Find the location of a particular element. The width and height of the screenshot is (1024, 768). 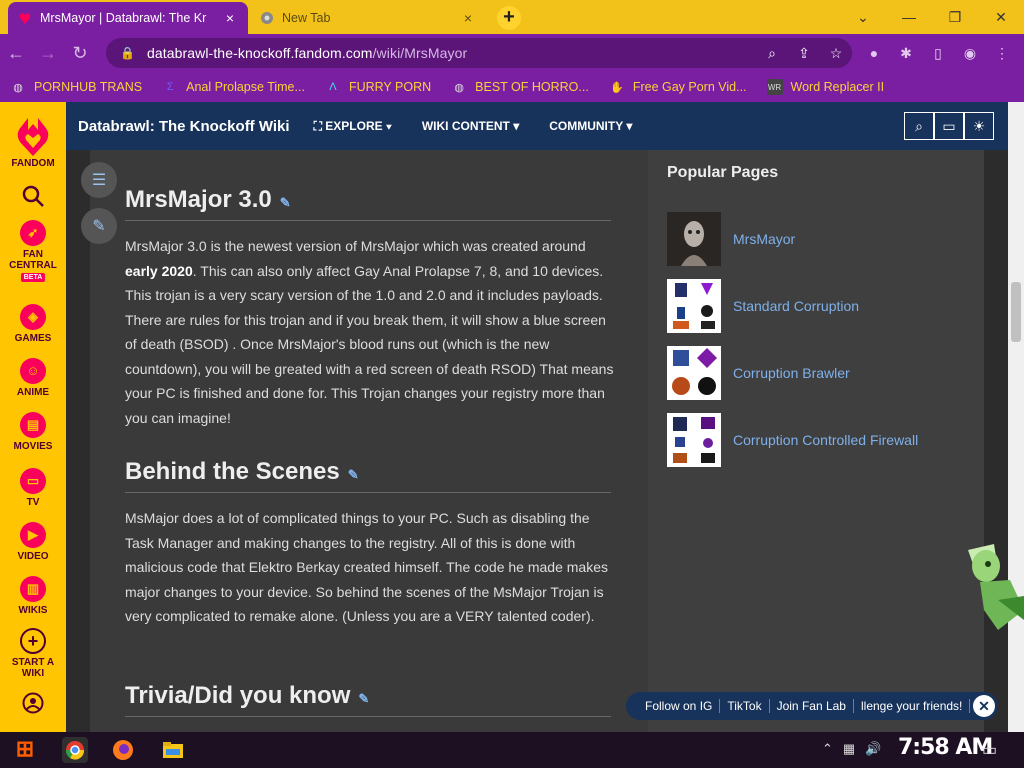

extension-avatar-icon: ● is located at coordinates (874, 53).